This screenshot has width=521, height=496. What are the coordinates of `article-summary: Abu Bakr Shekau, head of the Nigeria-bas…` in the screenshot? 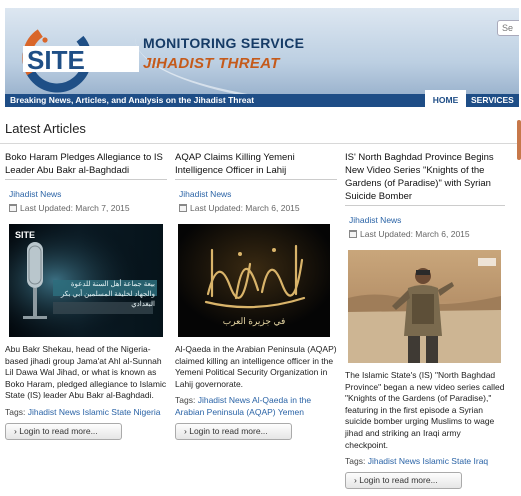 It's located at (86, 372).